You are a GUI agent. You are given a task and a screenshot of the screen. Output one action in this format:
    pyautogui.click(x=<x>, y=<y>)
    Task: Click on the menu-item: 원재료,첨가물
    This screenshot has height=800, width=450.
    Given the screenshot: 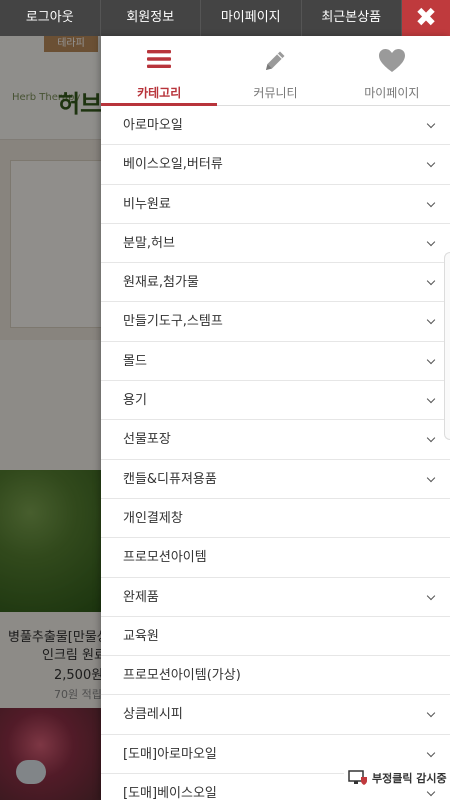 What is the action you would take?
    pyautogui.click(x=275, y=283)
    